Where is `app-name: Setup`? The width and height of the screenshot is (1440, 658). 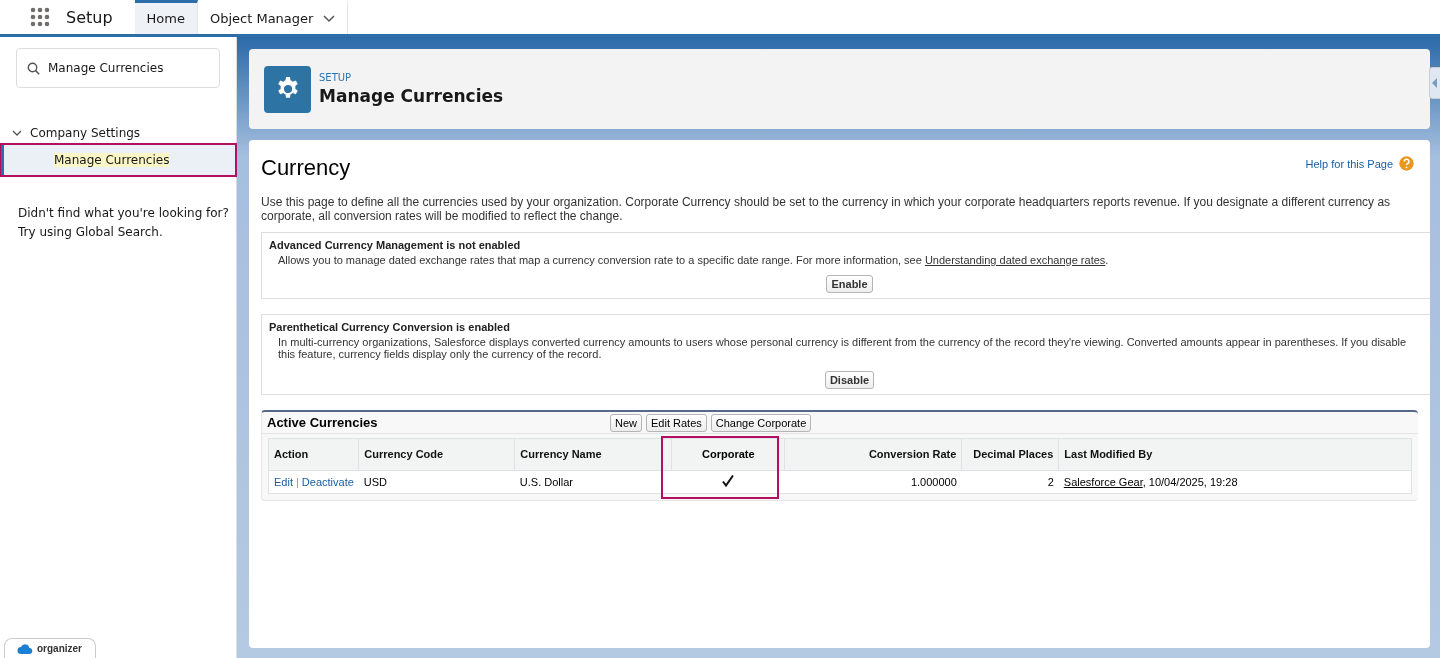 app-name: Setup is located at coordinates (89, 17).